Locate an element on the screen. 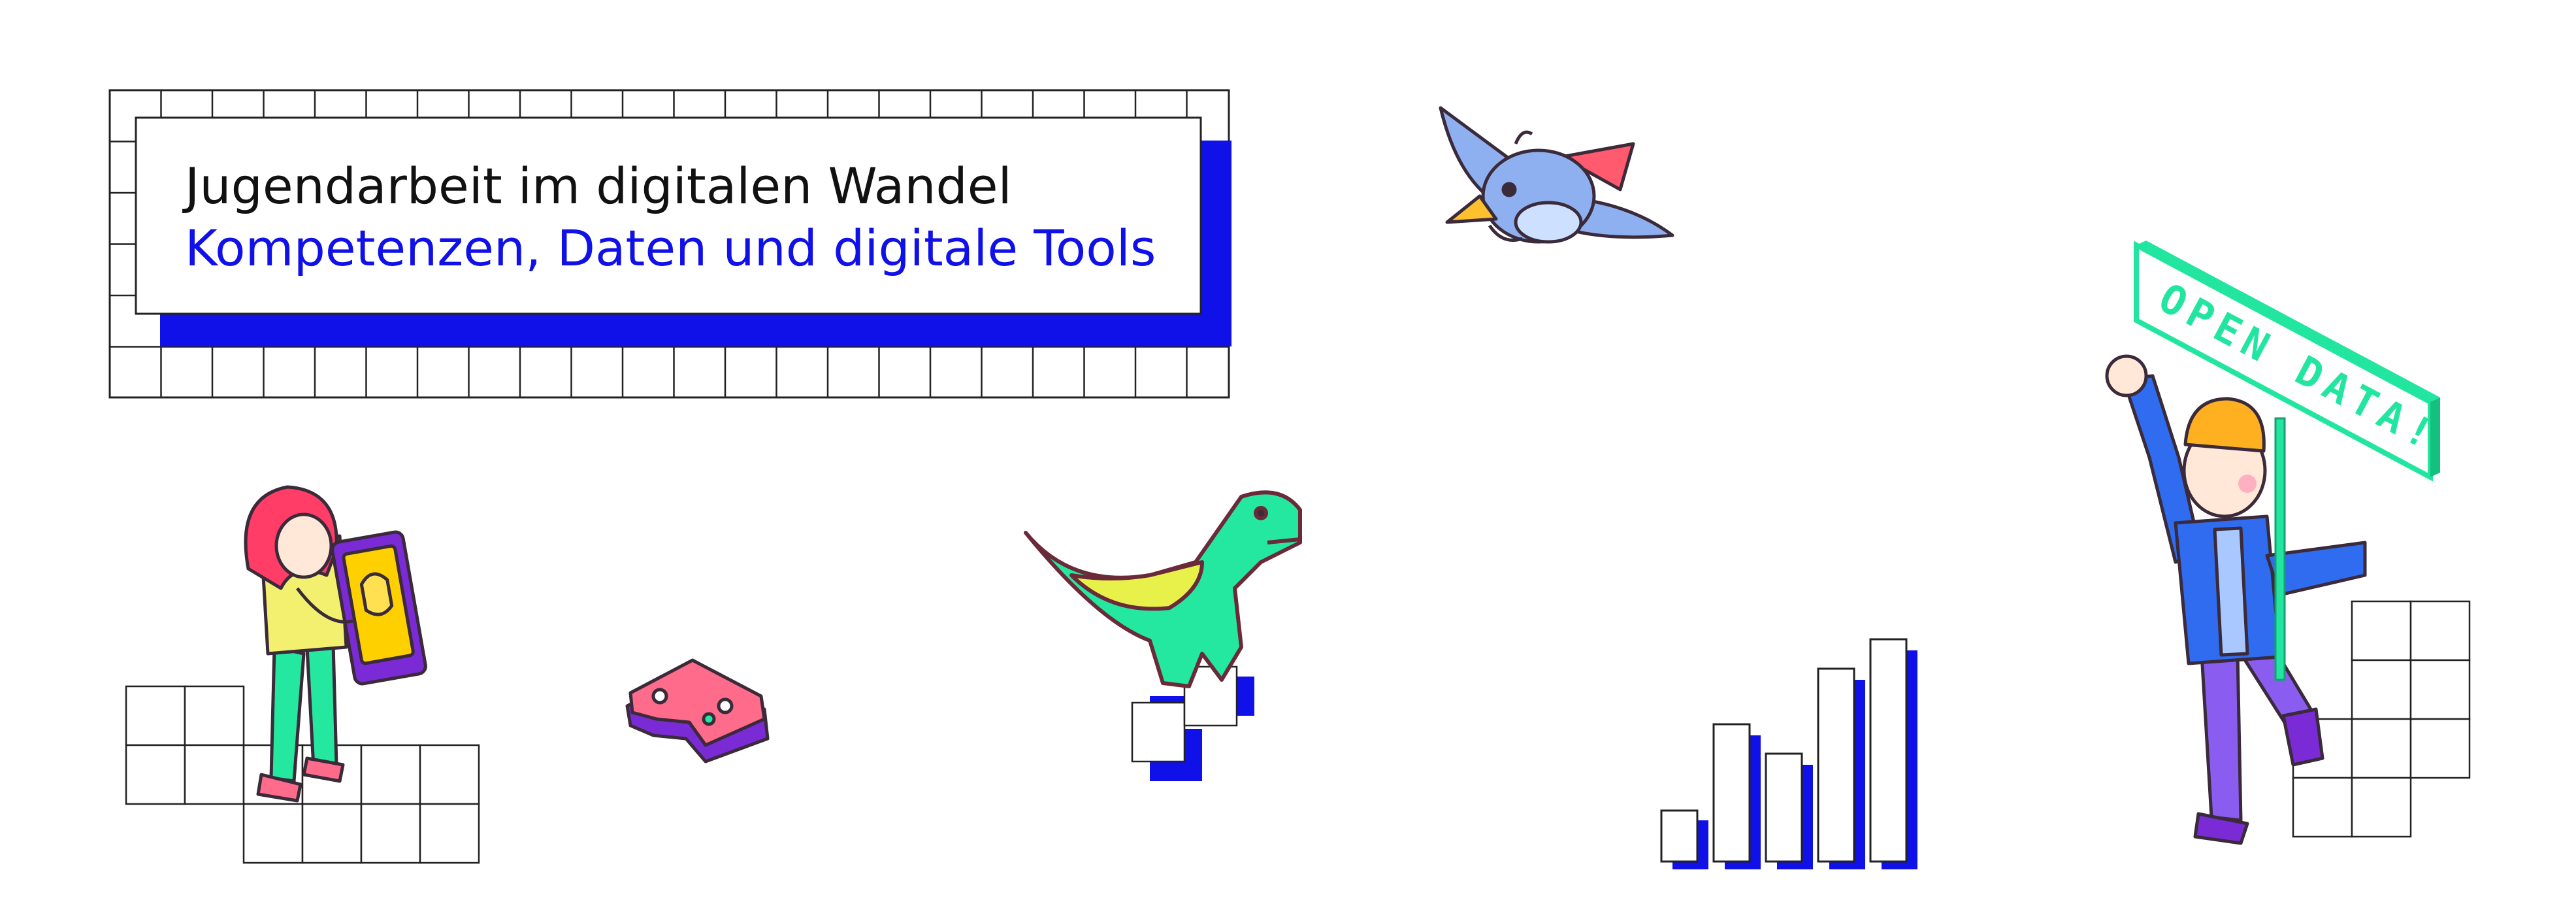 The height and width of the screenshot is (921, 2576). game-controller-icon is located at coordinates (697, 710).